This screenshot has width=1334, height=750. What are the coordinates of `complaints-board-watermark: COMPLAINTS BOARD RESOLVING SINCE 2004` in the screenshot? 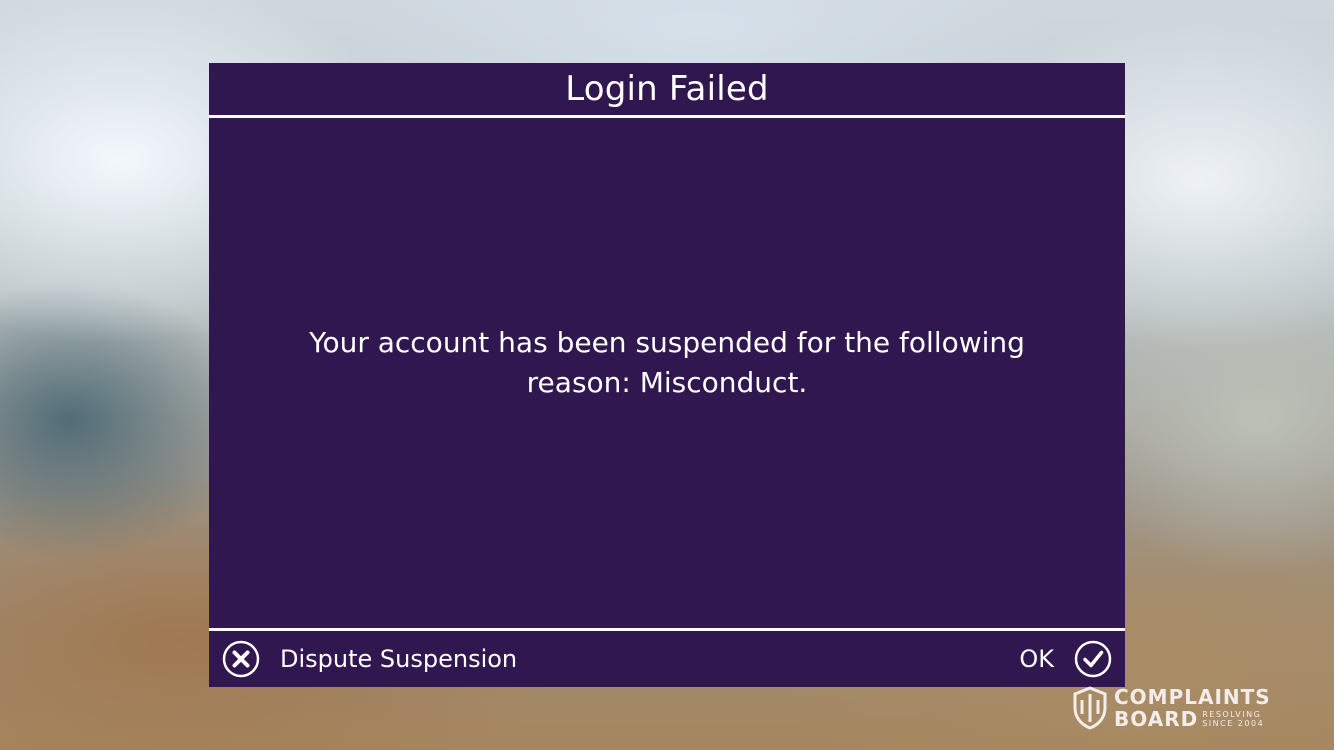 It's located at (1182, 708).